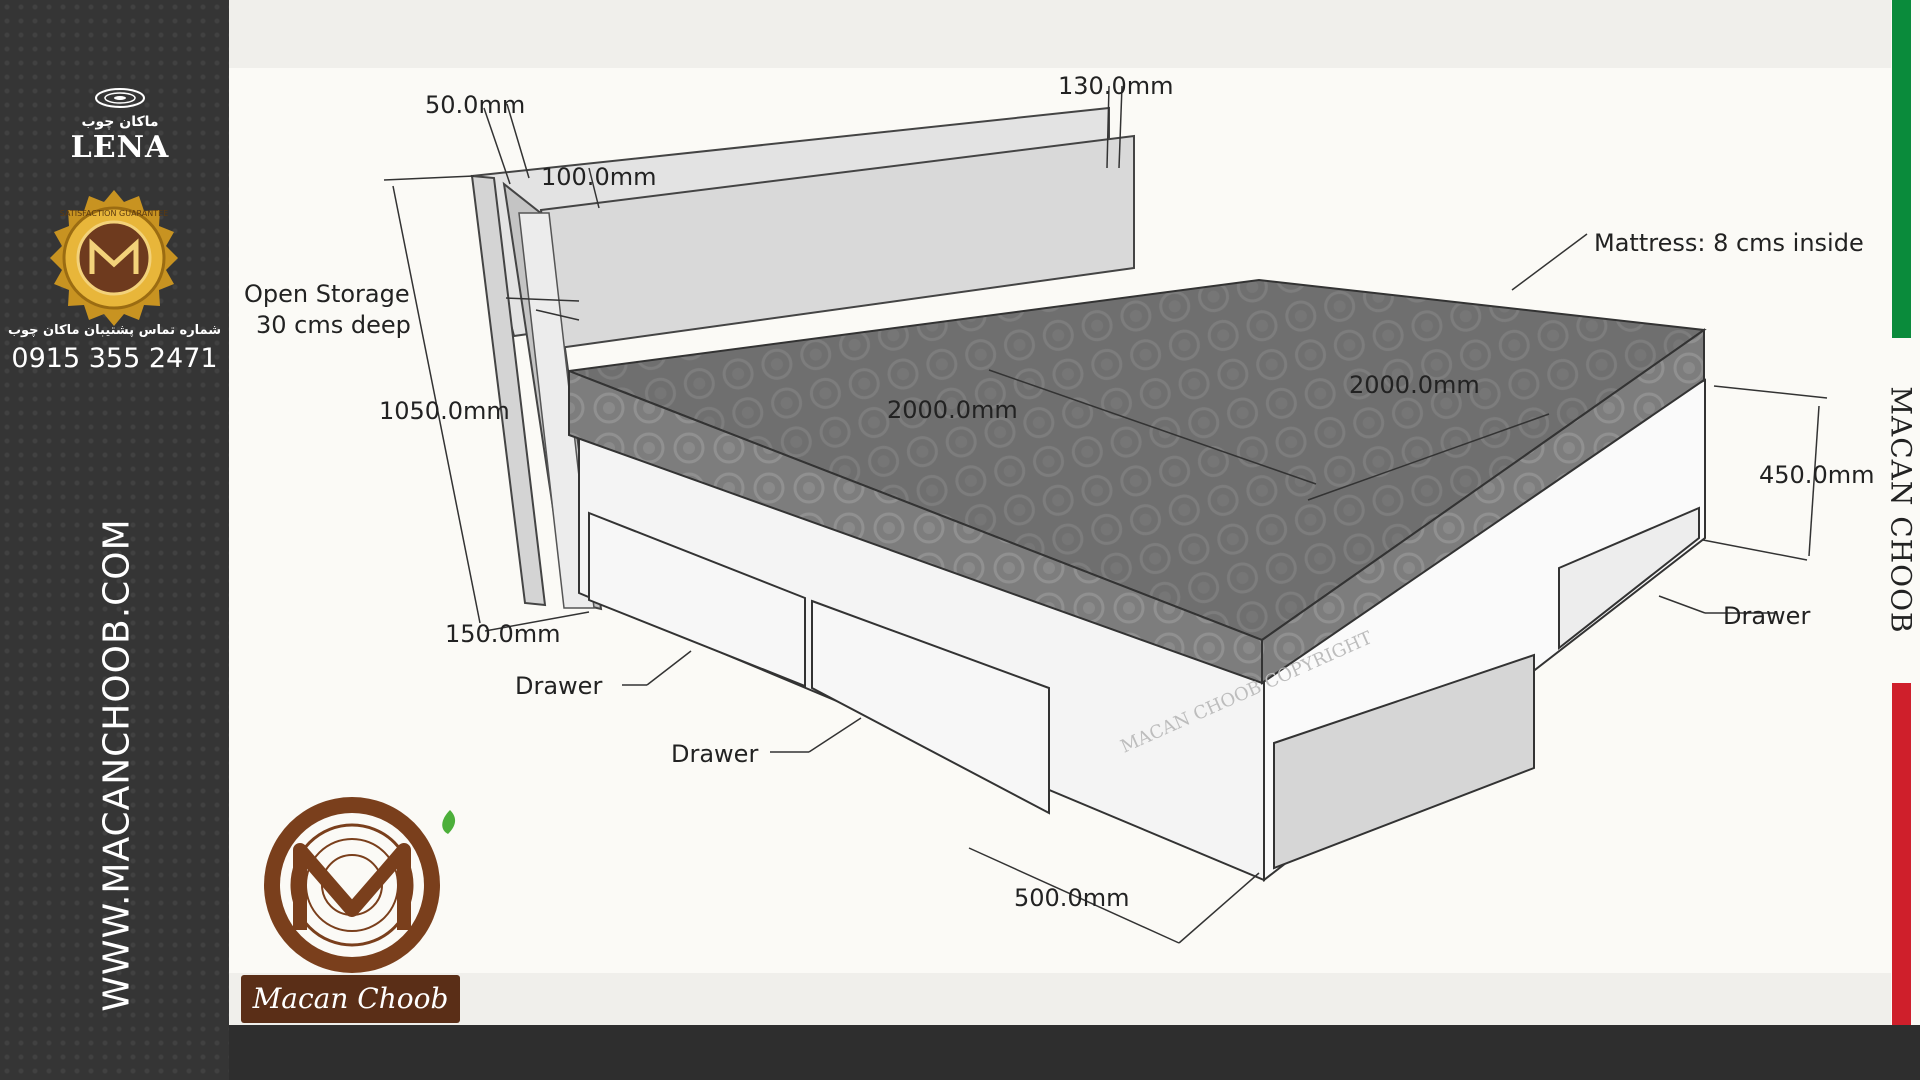  What do you see at coordinates (114, 258) in the screenshot?
I see `satisfaction-seal-icon: SATISFACTION GUARANTEE` at bounding box center [114, 258].